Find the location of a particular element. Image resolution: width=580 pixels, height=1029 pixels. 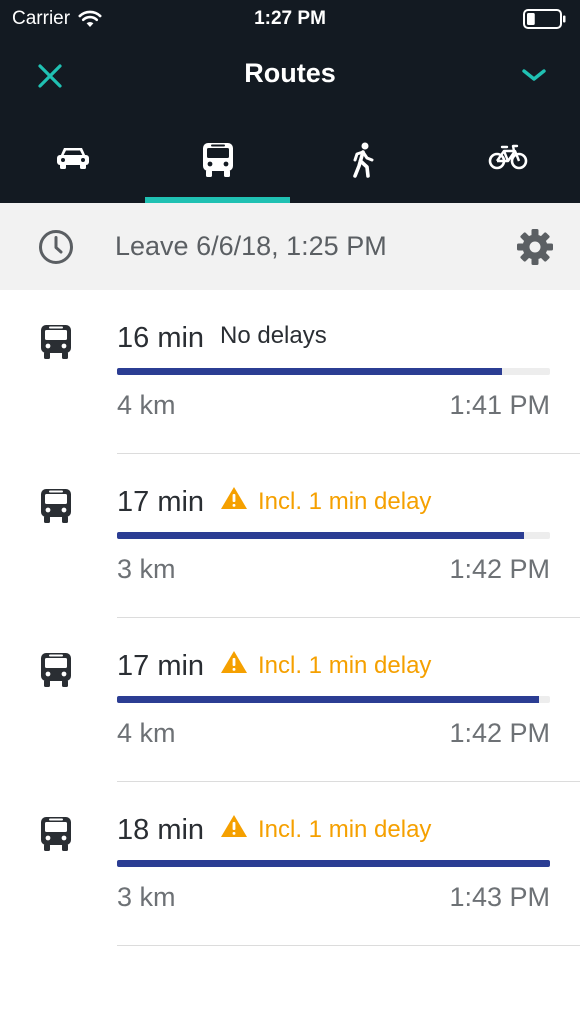

chevron-down-icon is located at coordinates (534, 77).